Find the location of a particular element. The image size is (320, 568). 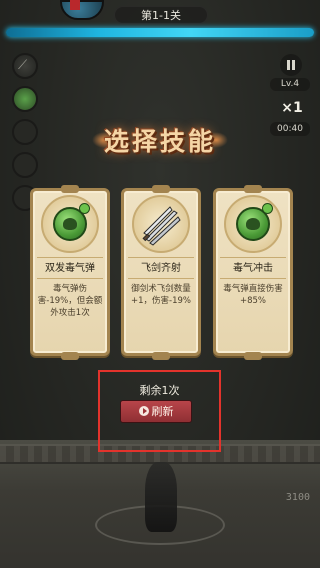

level-badge: Lv.4 is located at coordinates (290, 84).